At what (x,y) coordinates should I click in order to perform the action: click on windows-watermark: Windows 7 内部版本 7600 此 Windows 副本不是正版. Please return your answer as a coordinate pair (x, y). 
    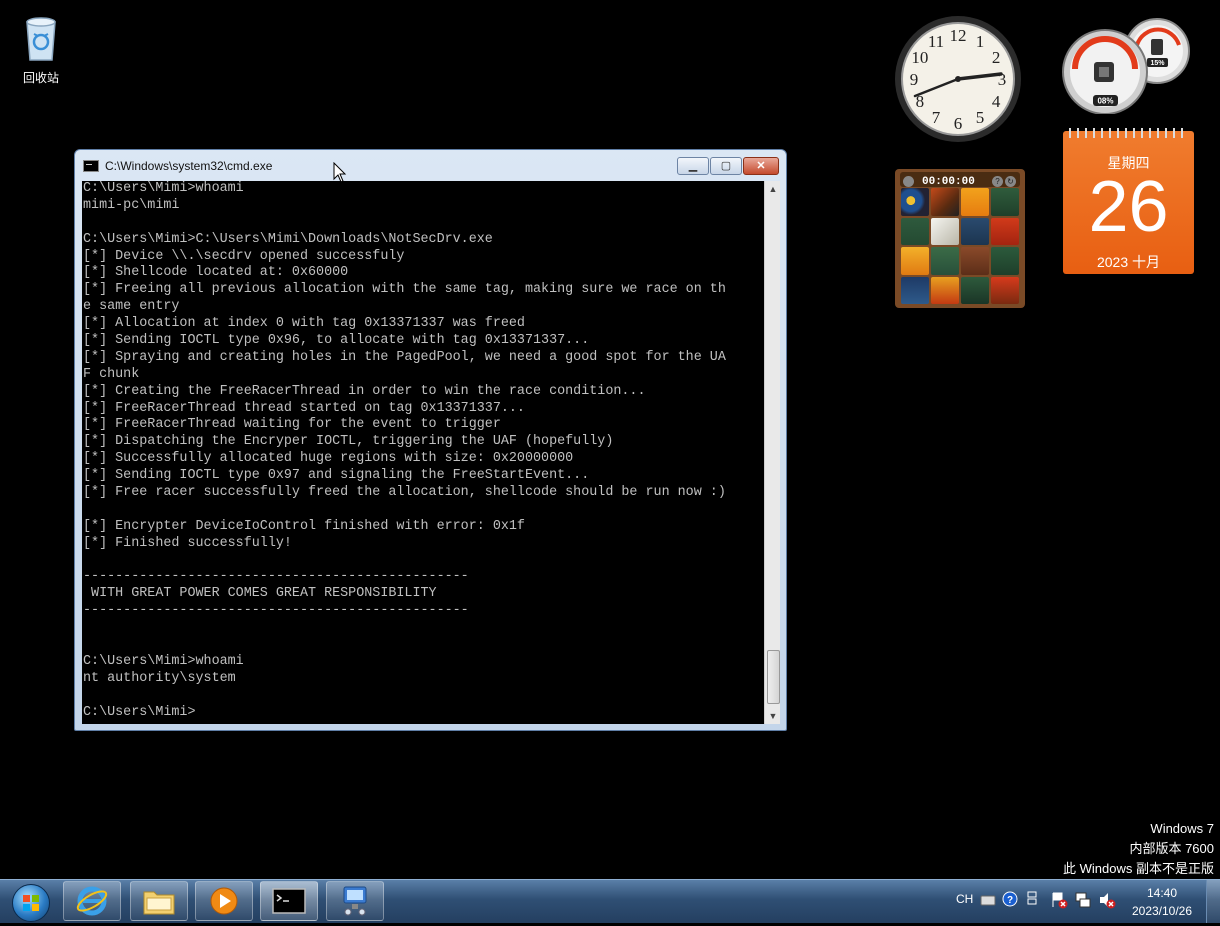
    Looking at the image, I should click on (1138, 849).